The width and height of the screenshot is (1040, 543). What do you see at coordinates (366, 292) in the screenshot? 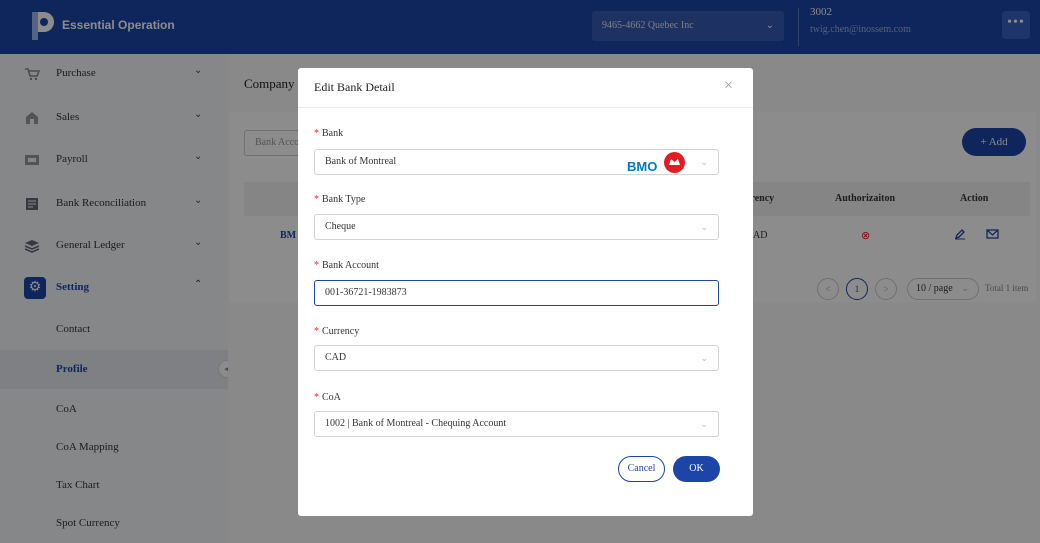
I see `bank-account-input-value: 001-36721-1983873` at bounding box center [366, 292].